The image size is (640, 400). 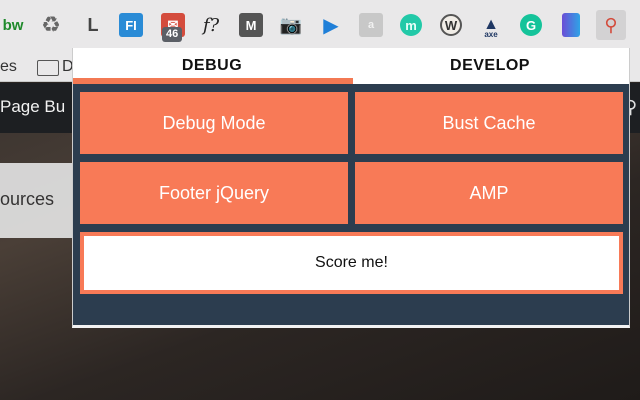 I want to click on bust-cache-button: Bust Cache, so click(x=489, y=123).